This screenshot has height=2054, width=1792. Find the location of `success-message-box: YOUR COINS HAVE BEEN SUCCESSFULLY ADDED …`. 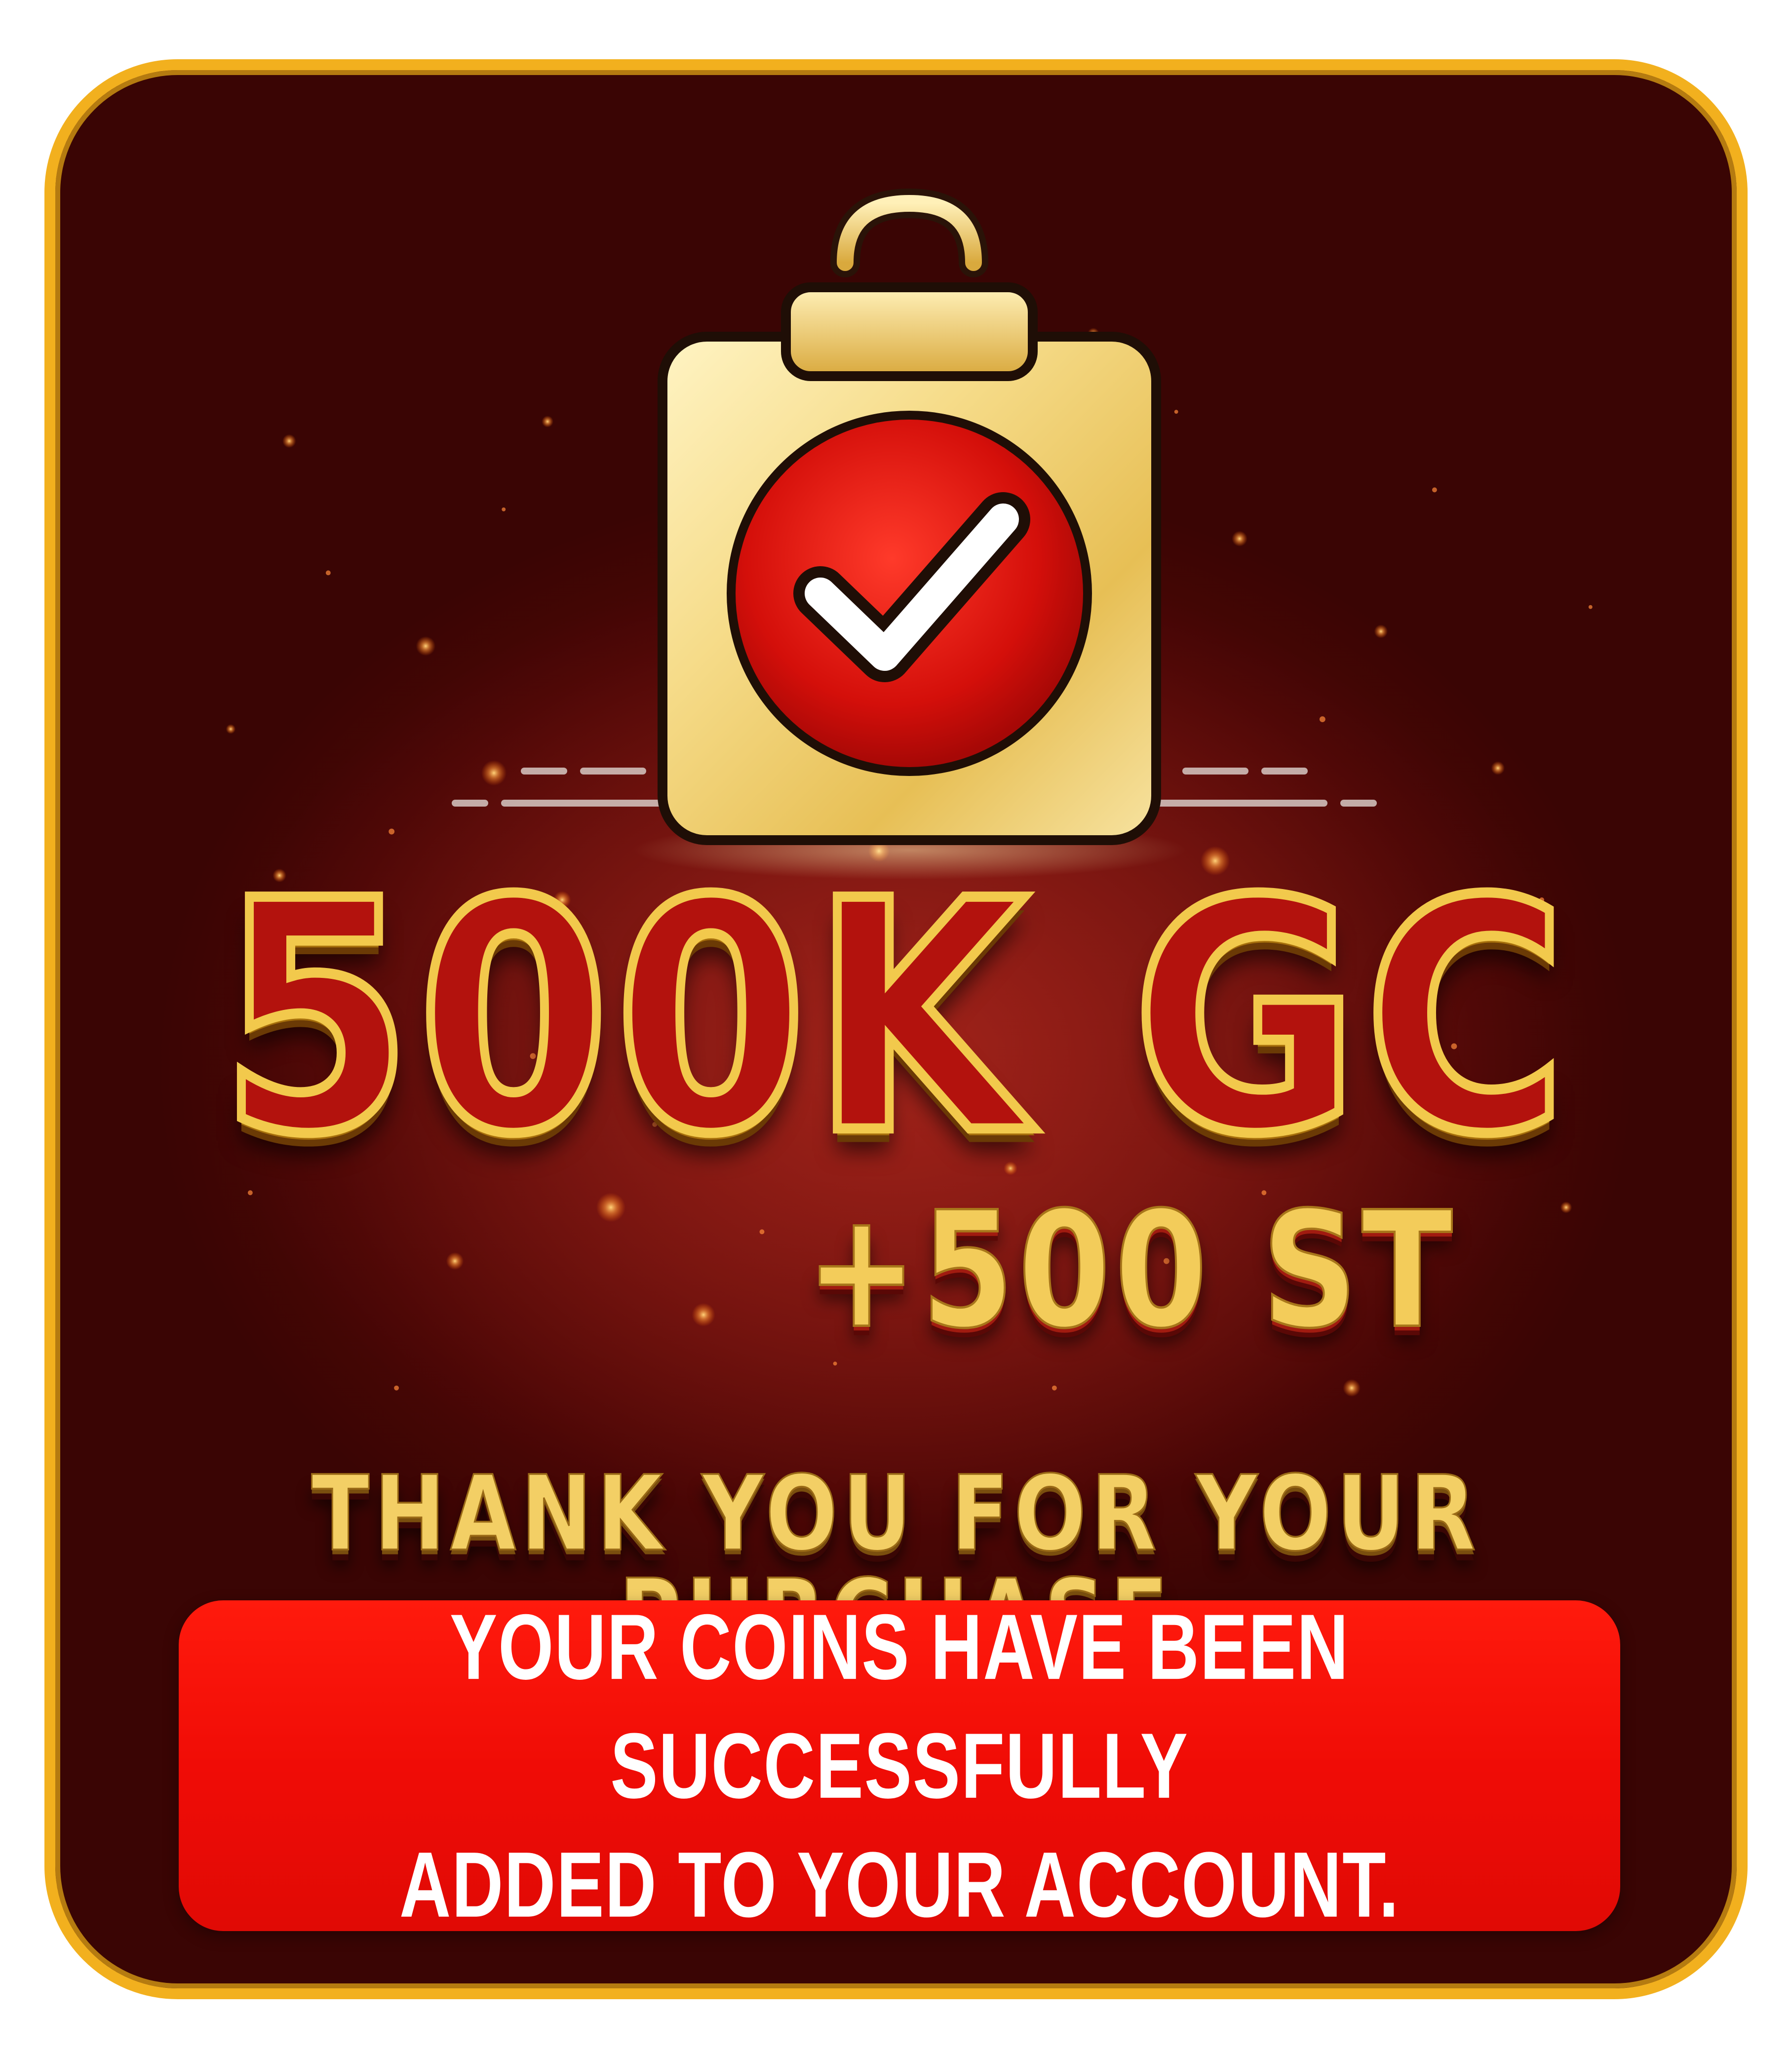

success-message-box: YOUR COINS HAVE BEEN SUCCESSFULLY ADDED … is located at coordinates (899, 1765).